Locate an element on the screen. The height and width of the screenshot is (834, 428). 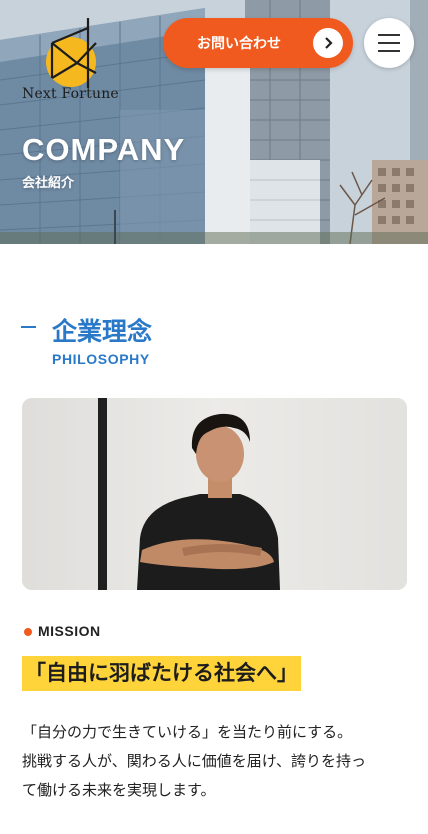
section-title: 企業理念 is located at coordinates (102, 331).